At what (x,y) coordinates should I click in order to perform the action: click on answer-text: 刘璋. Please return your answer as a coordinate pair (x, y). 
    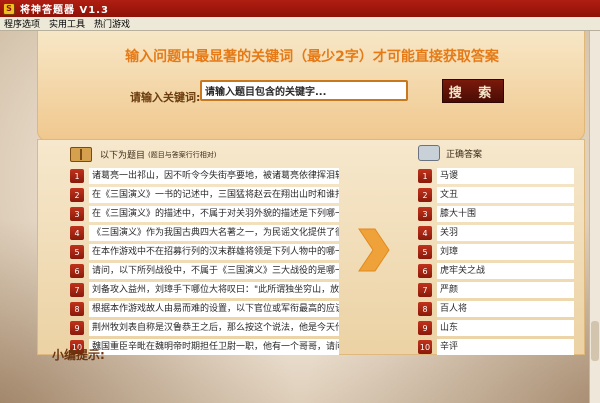
    Looking at the image, I should click on (505, 252).